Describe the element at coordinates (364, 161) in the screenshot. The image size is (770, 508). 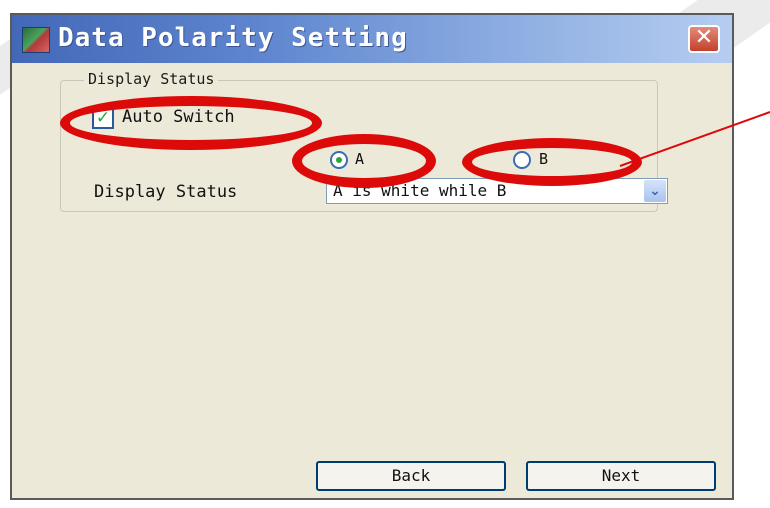
I see `annotation-circle-radio-a` at that location.